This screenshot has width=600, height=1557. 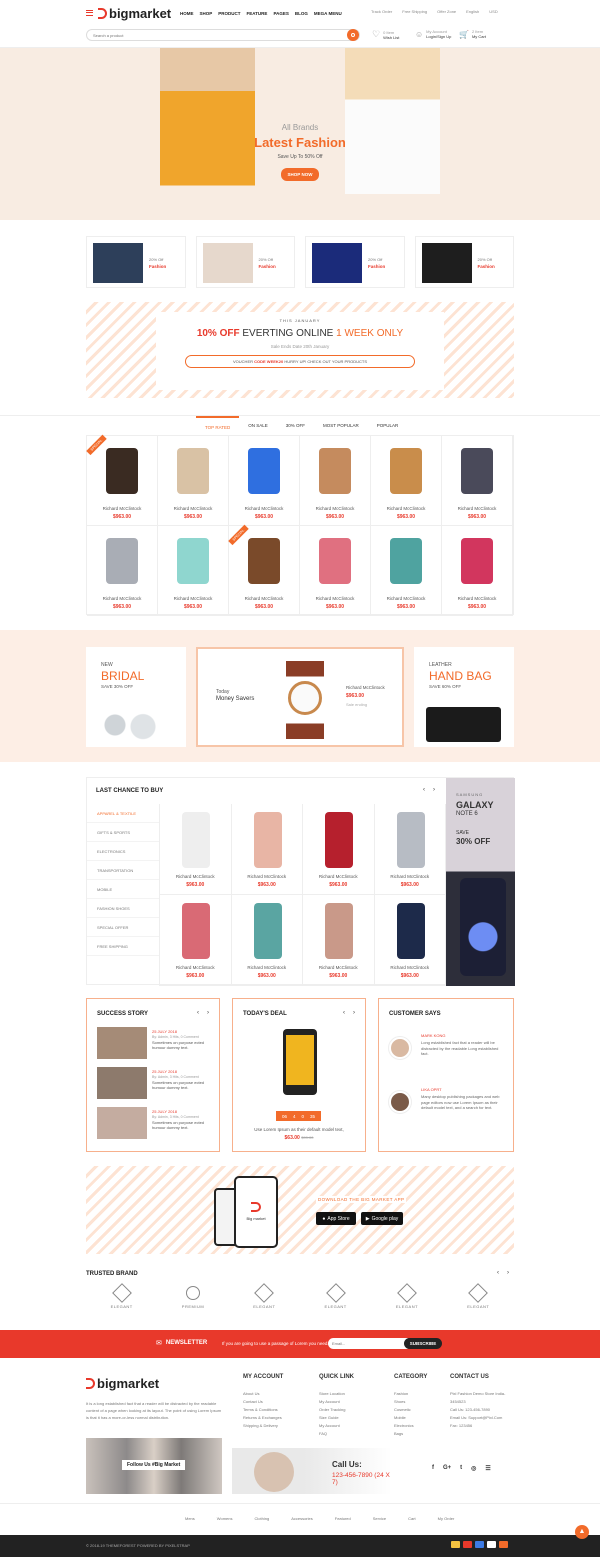 I want to click on footer-link: Returns & Exchanges, so click(x=262, y=1418).